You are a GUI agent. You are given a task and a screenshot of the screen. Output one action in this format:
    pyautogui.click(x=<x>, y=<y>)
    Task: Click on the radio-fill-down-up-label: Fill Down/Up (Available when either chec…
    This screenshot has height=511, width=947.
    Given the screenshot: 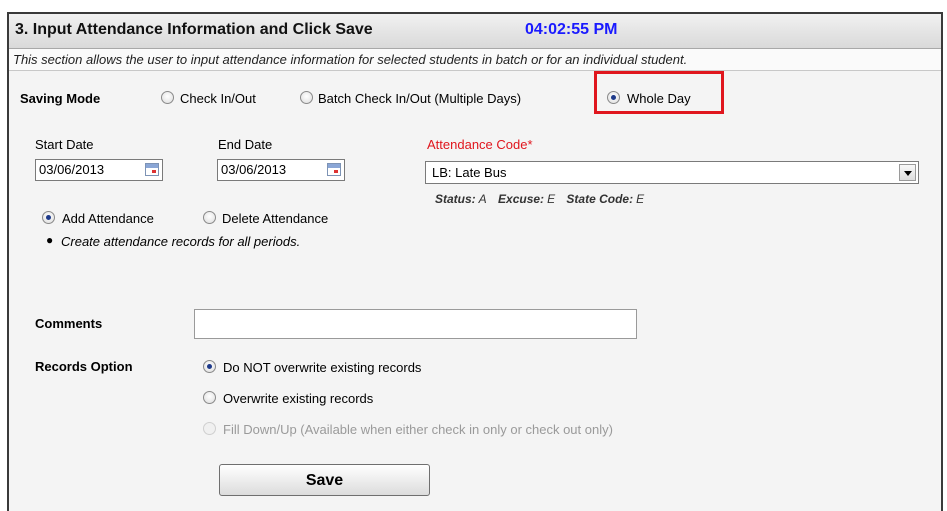 What is the action you would take?
    pyautogui.click(x=418, y=429)
    